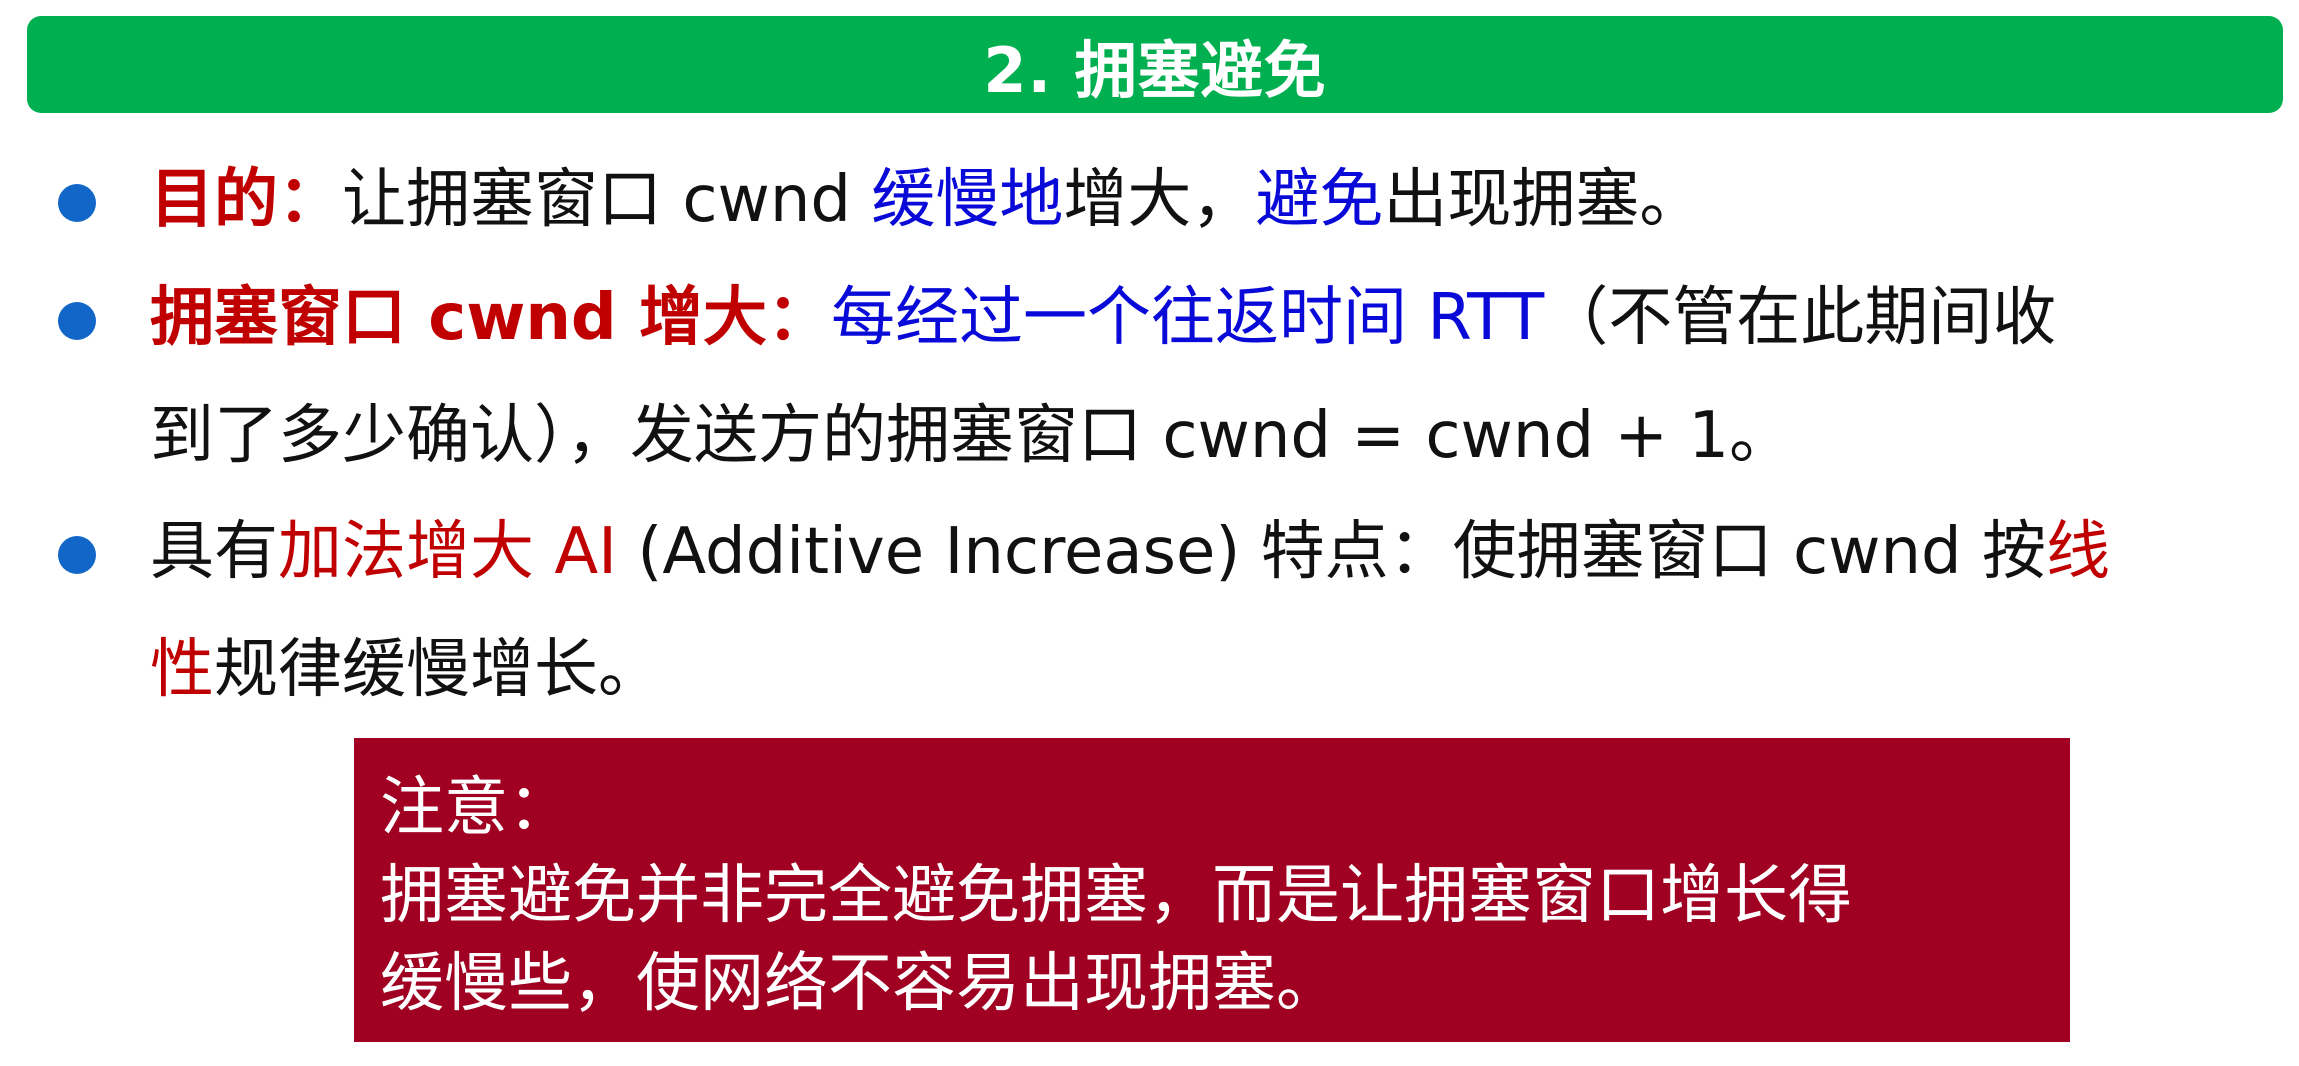 The image size is (2299, 1066). Describe the element at coordinates (967, 200) in the screenshot. I see `bullet-1-emph-a: 缓慢地` at that location.